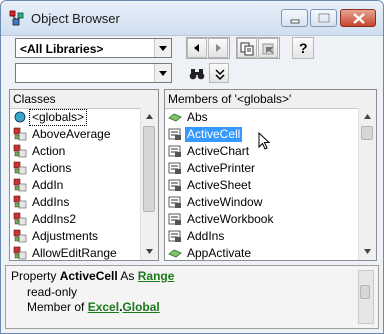 Image resolution: width=384 pixels, height=334 pixels. I want to click on classes-scrollbar, so click(149, 184).